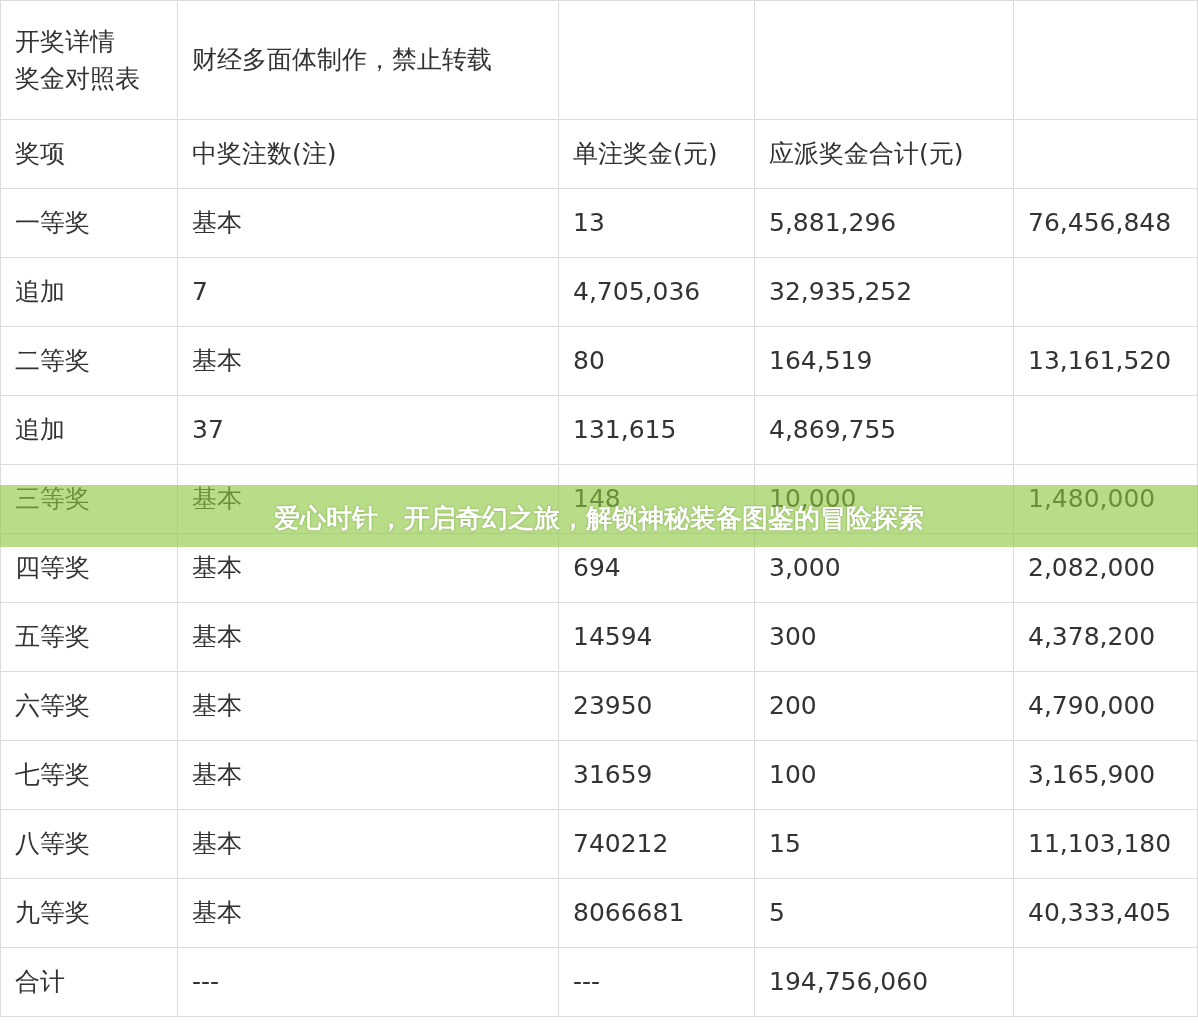  Describe the element at coordinates (65, 41) in the screenshot. I see `header-cell: 开奖详情` at that location.